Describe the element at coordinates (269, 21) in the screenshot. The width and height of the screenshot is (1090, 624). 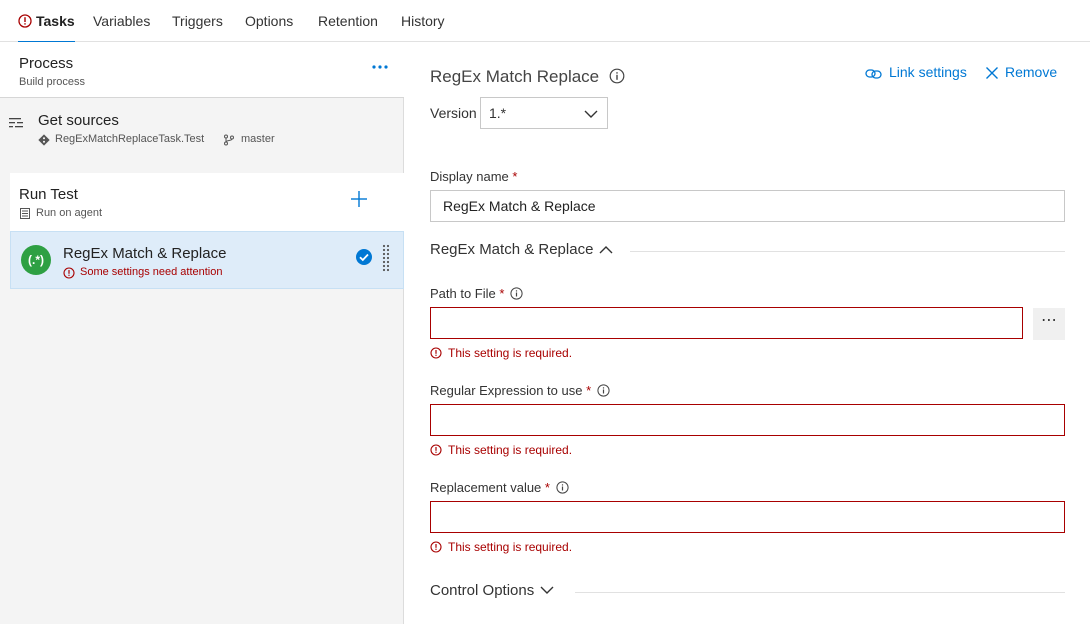
I see `tab-label: Options` at that location.